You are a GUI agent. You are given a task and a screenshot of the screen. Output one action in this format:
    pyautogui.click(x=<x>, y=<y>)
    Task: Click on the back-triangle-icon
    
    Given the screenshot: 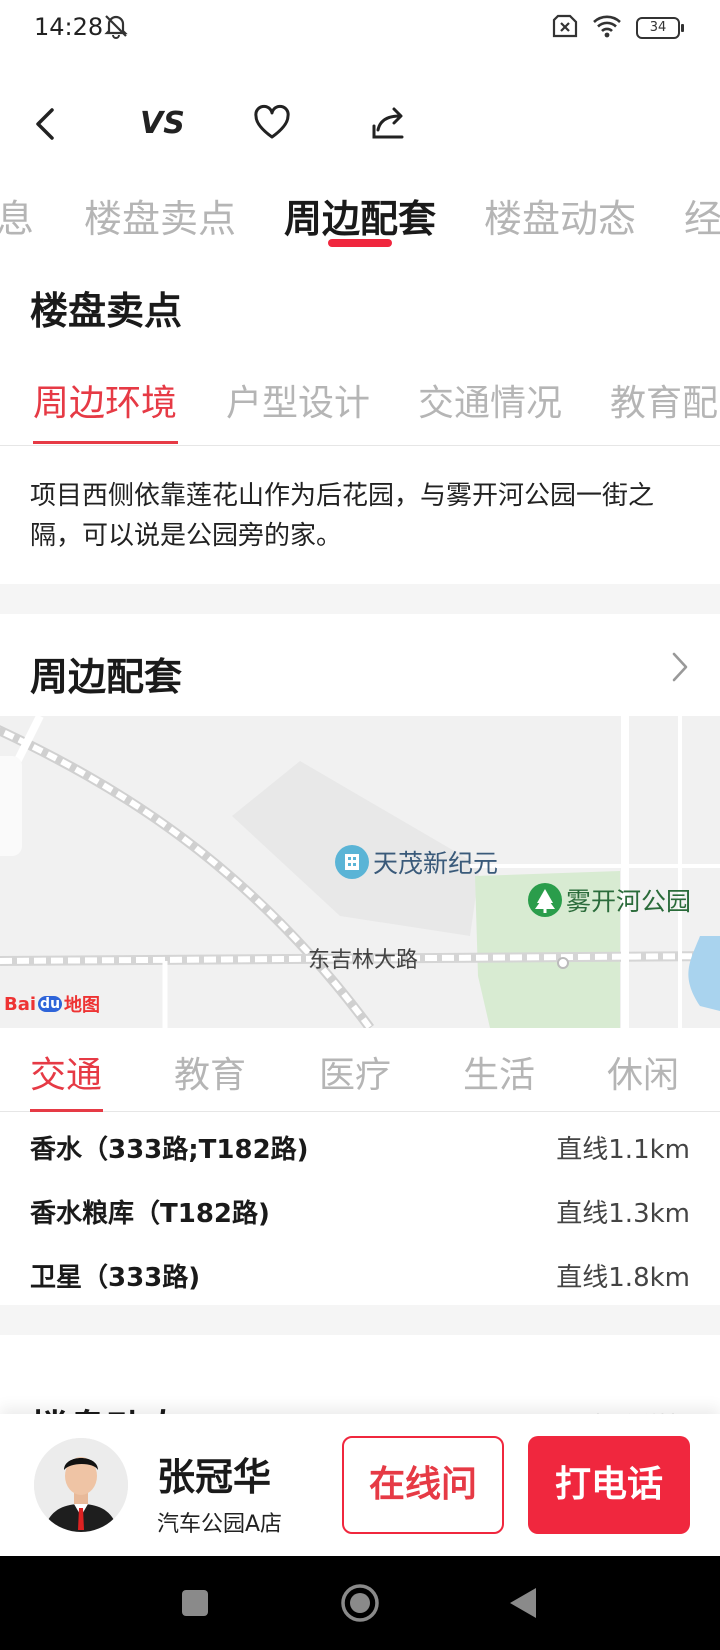 What is the action you would take?
    pyautogui.click(x=523, y=1605)
    